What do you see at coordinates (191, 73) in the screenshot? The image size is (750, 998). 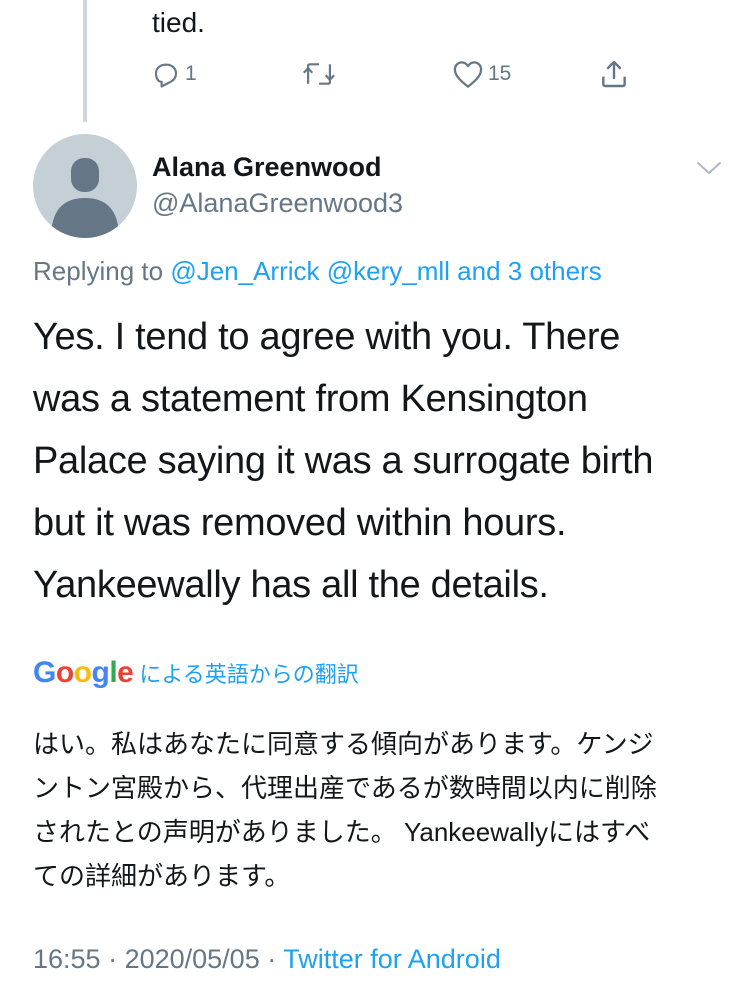 I see `reply-count: 1` at bounding box center [191, 73].